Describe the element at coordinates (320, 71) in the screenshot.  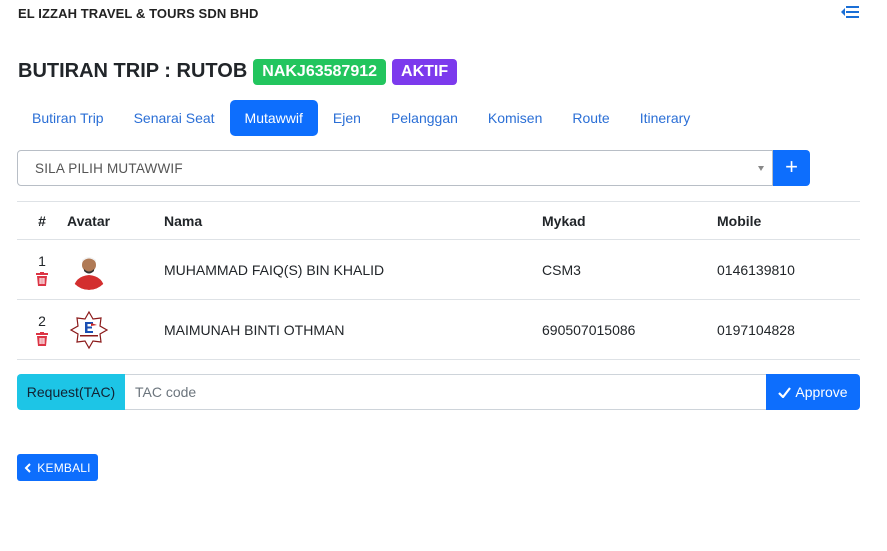
I see `trip-code-badge: NAKJ63587912` at that location.